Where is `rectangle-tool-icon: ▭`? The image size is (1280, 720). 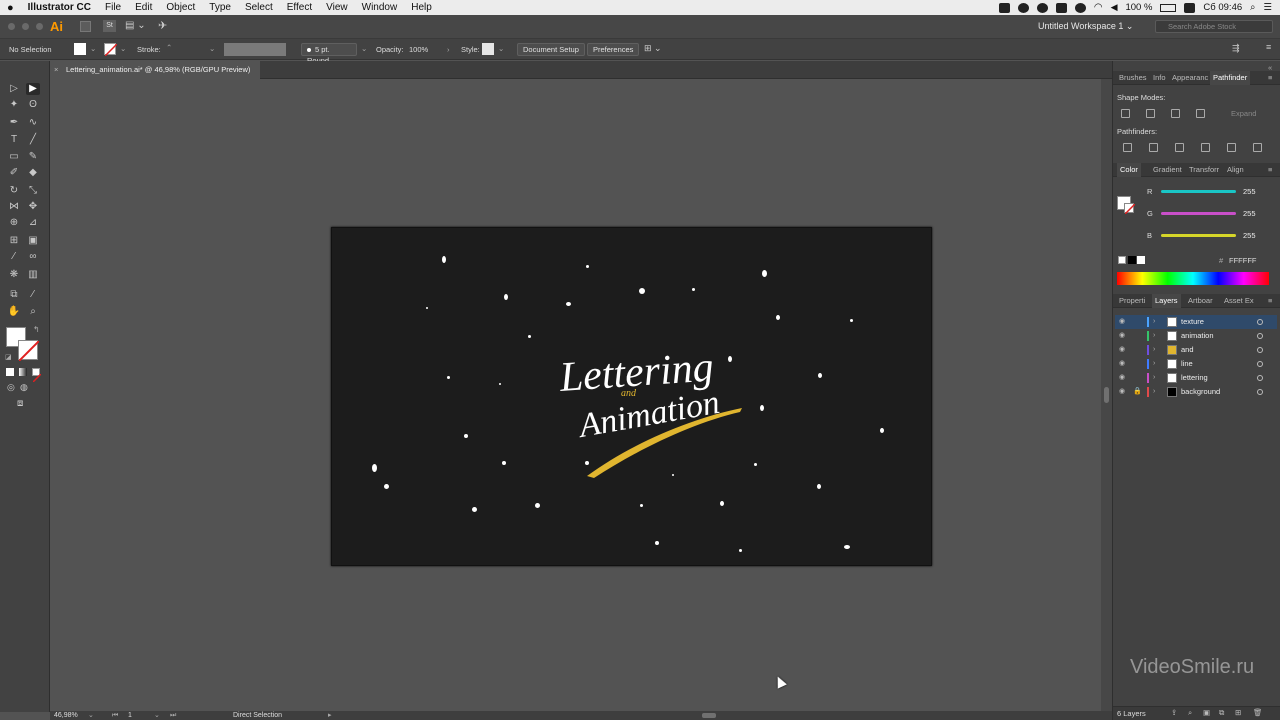 rectangle-tool-icon: ▭ is located at coordinates (14, 157).